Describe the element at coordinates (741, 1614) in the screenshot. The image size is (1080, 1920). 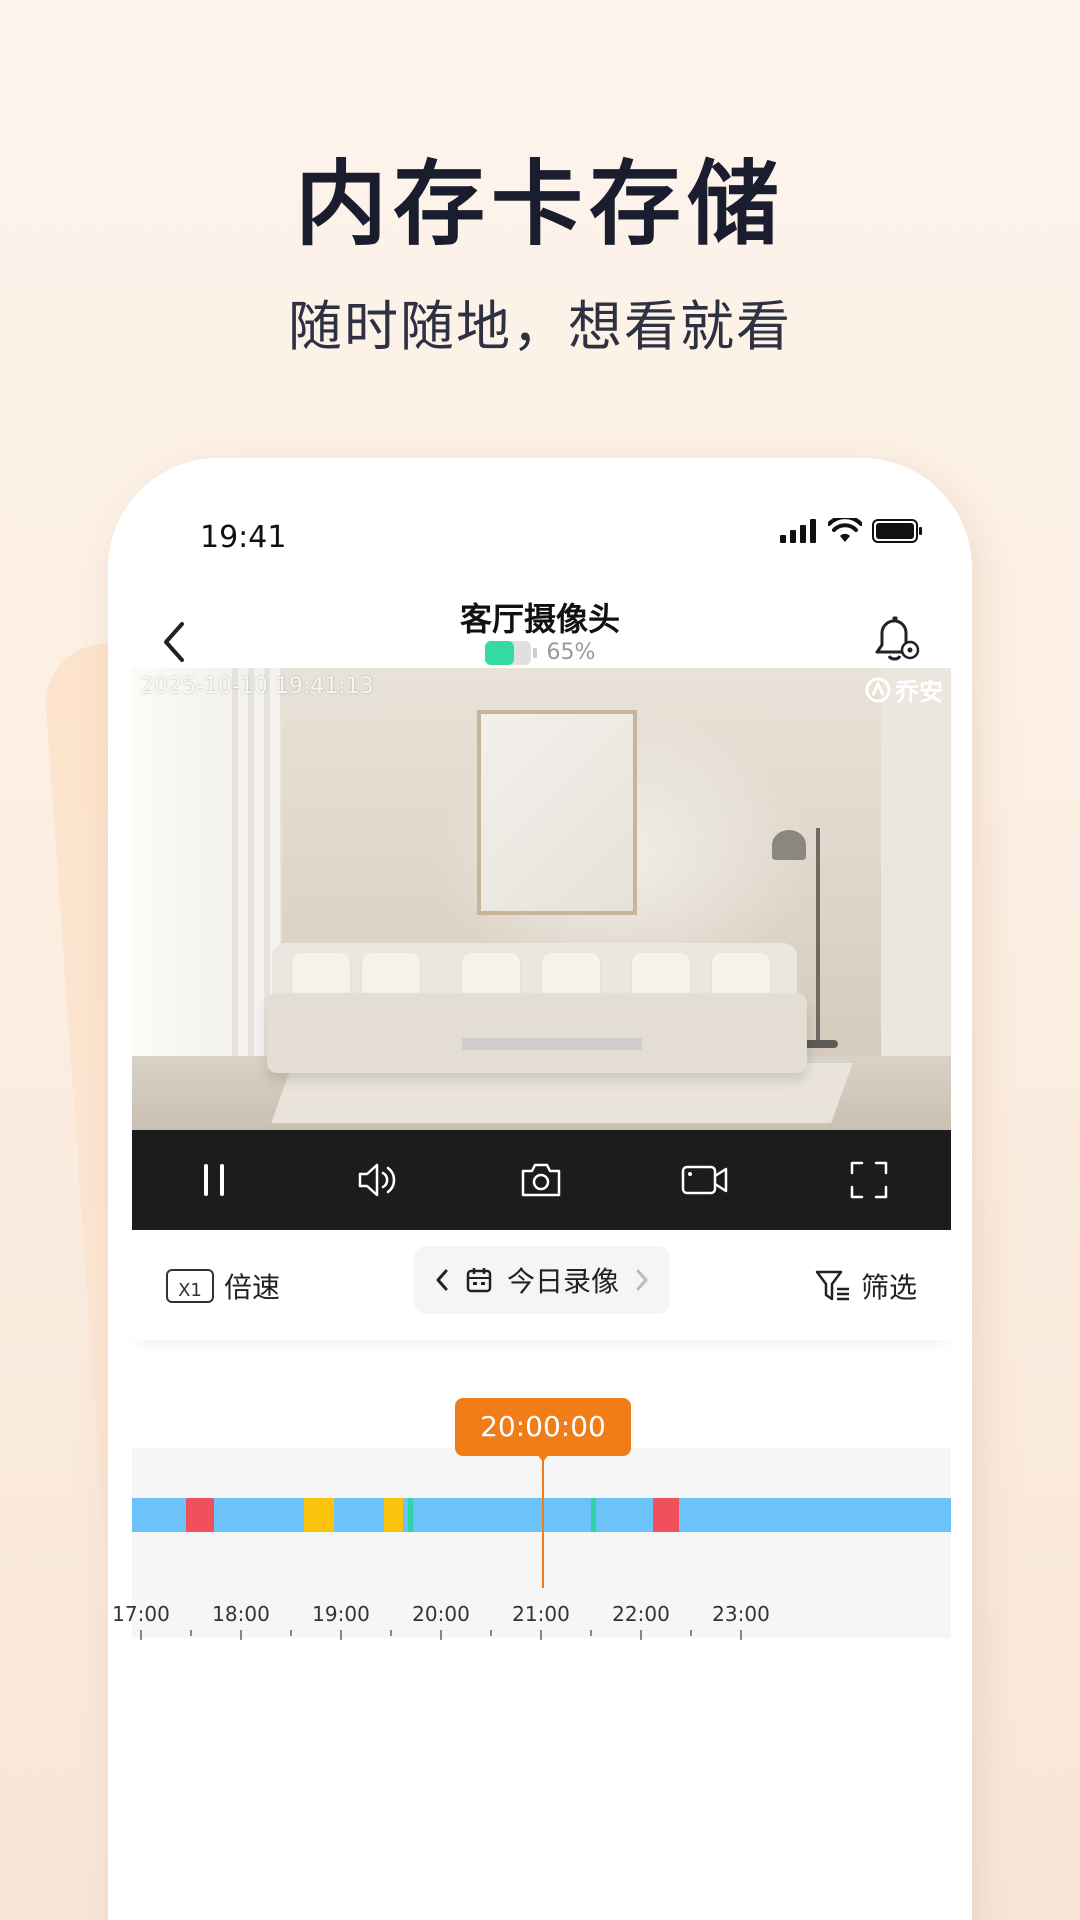
I see `timeline-tick-label: 23:00` at that location.